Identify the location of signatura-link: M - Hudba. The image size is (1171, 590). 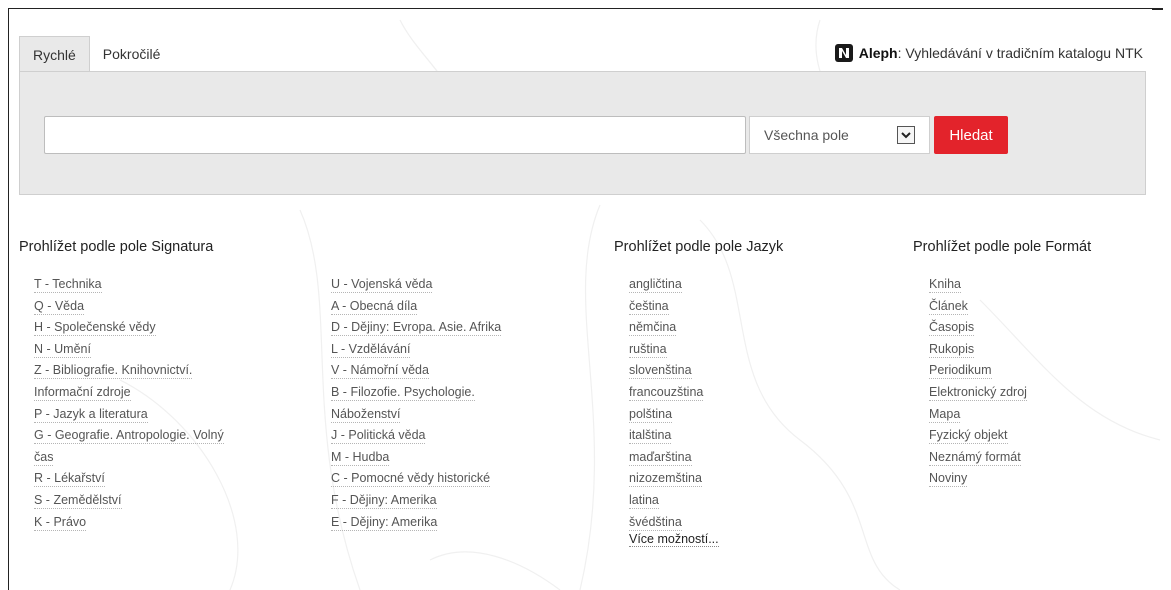
(416, 458).